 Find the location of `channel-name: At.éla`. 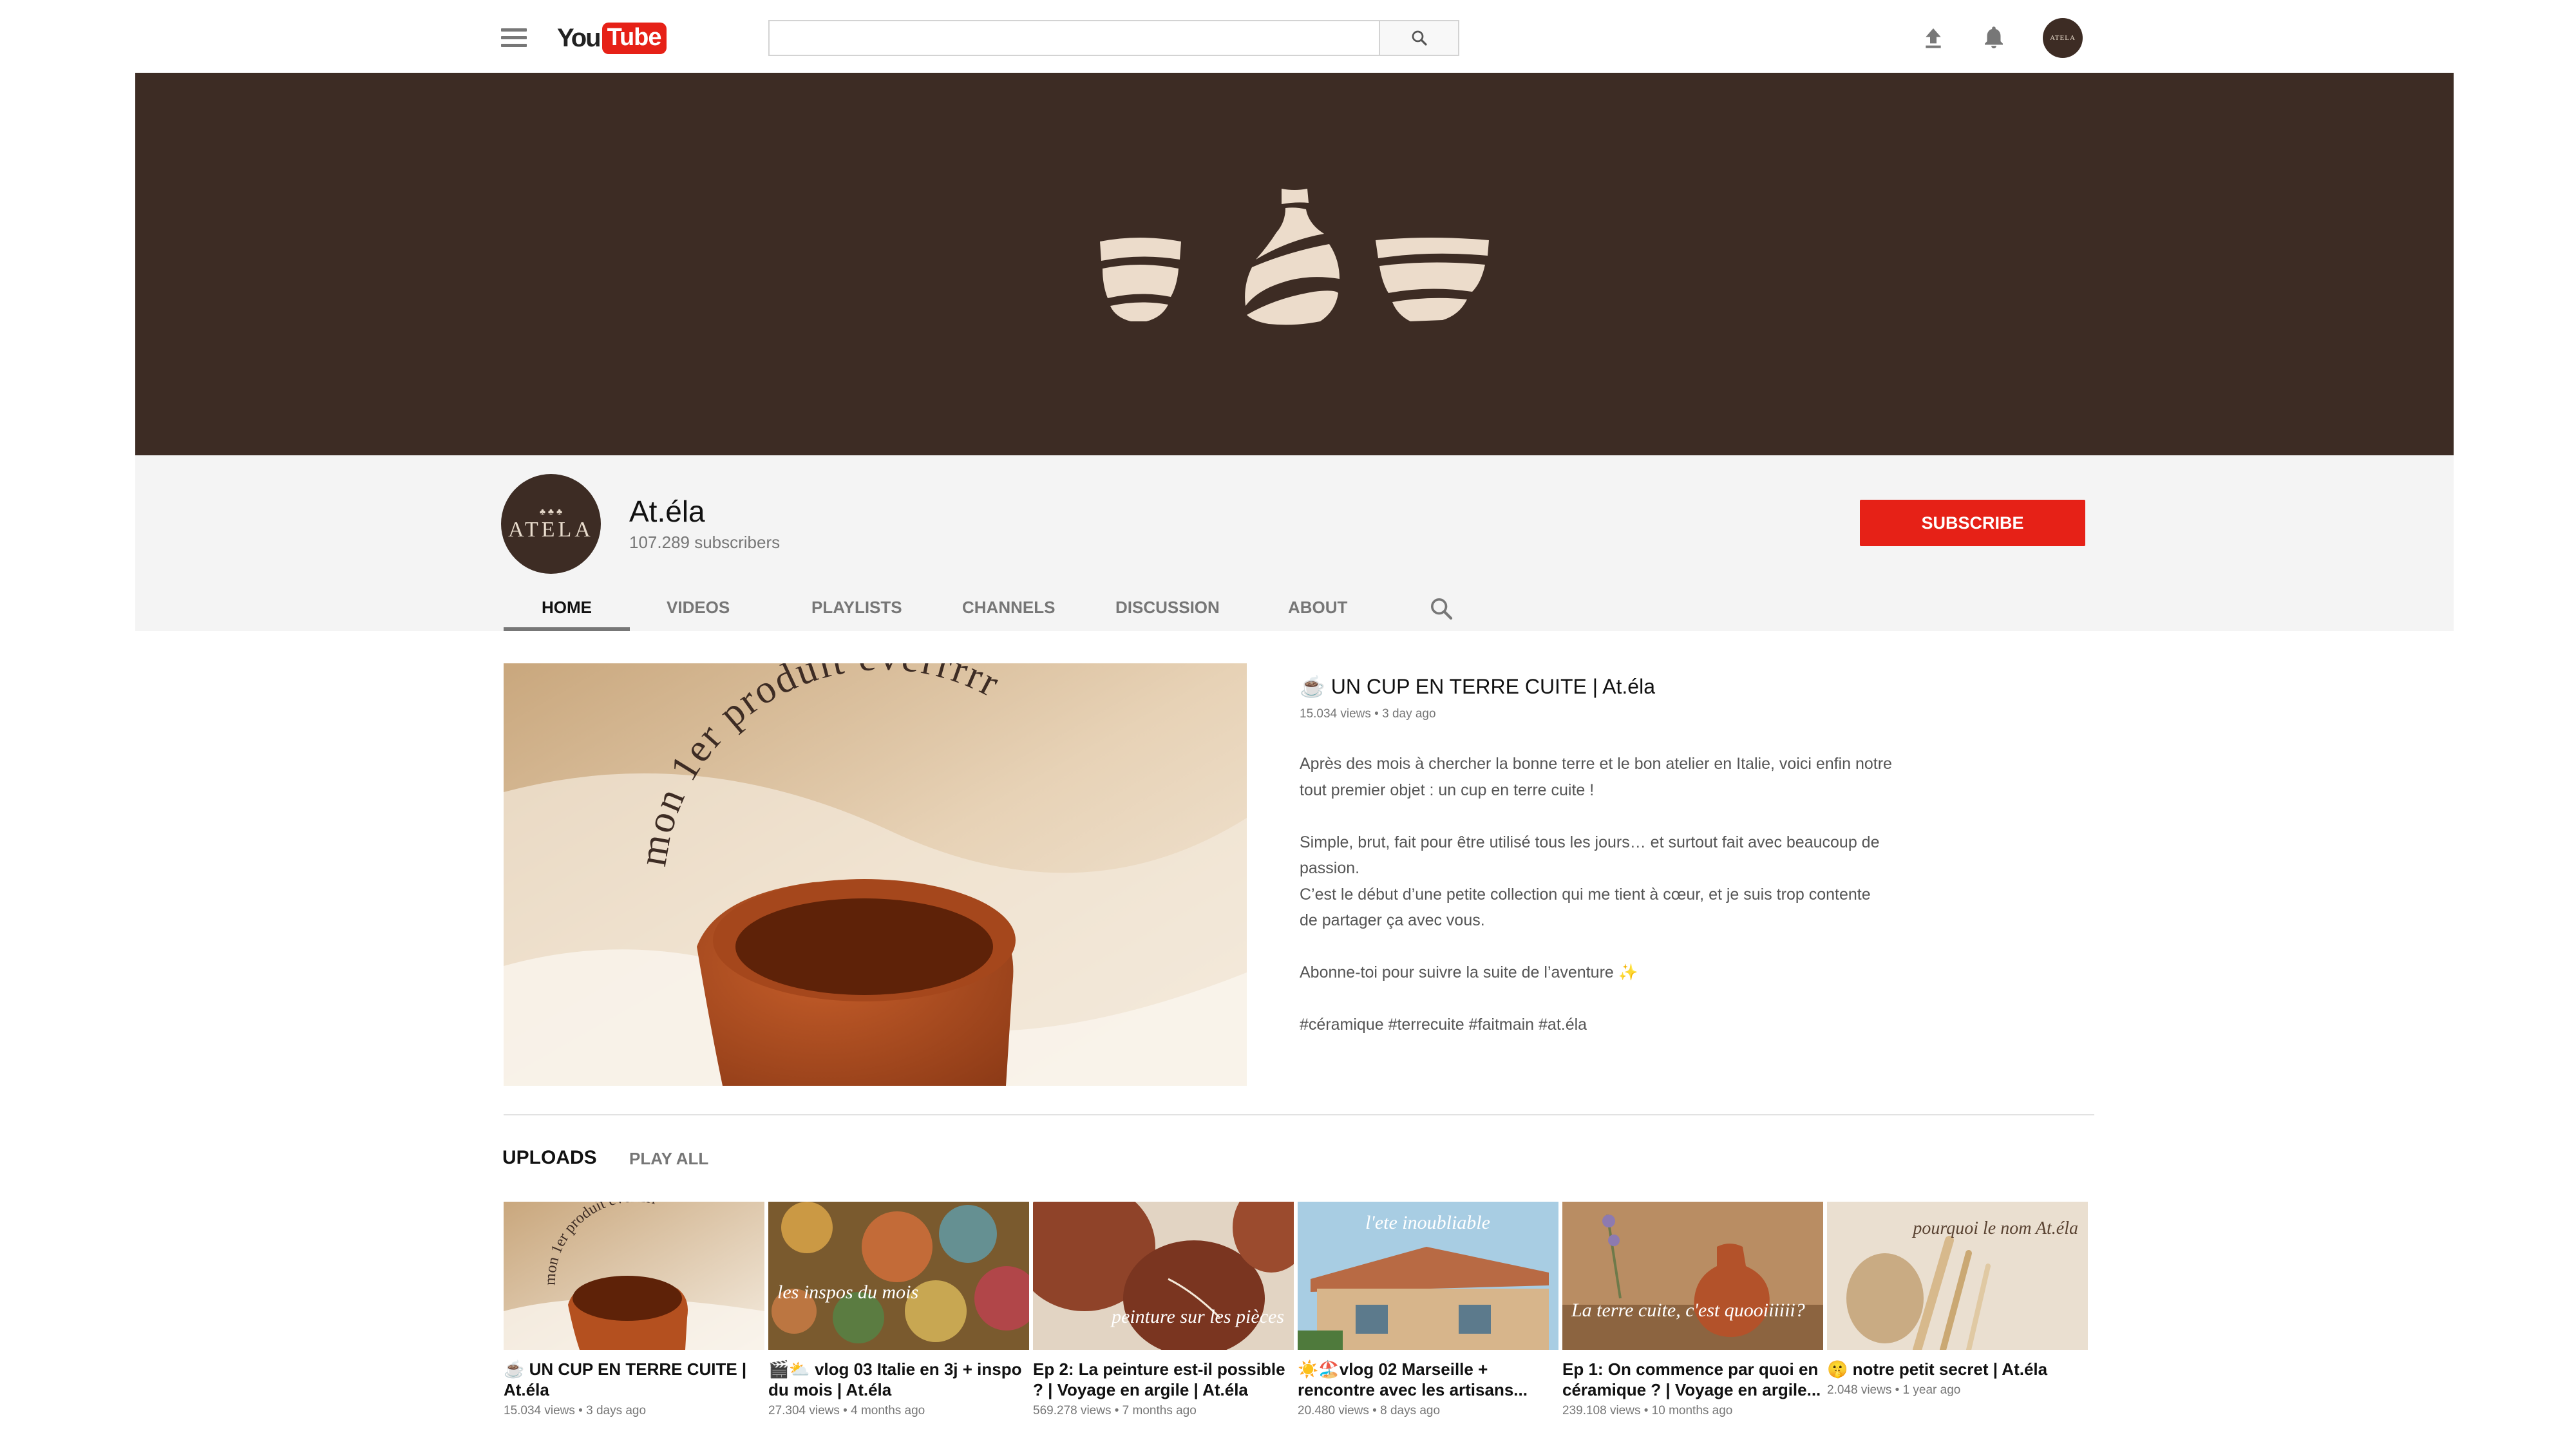

channel-name: At.éla is located at coordinates (667, 512).